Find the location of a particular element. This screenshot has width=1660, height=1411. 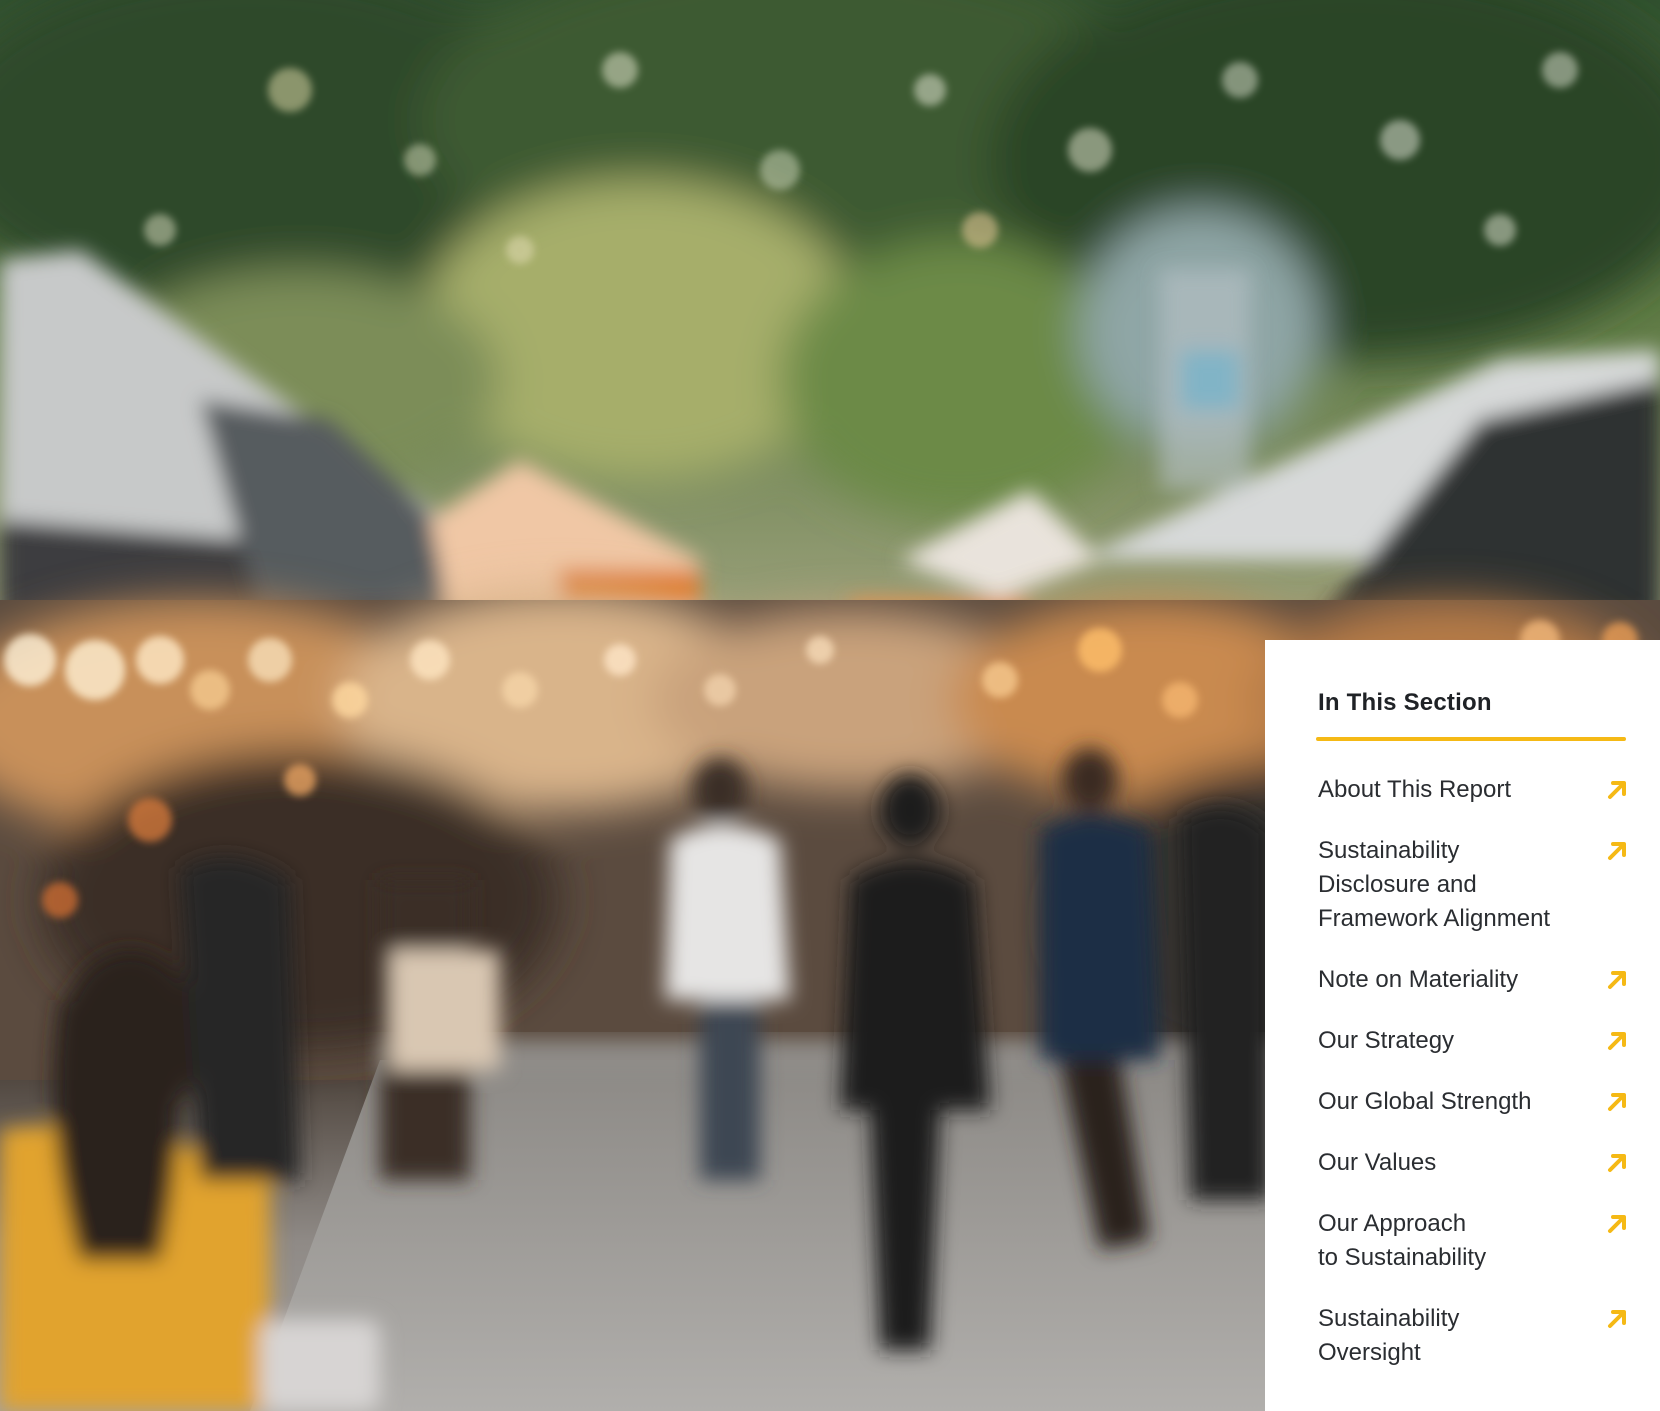

nav-item-label: Note on Materiality is located at coordinates (1418, 980).